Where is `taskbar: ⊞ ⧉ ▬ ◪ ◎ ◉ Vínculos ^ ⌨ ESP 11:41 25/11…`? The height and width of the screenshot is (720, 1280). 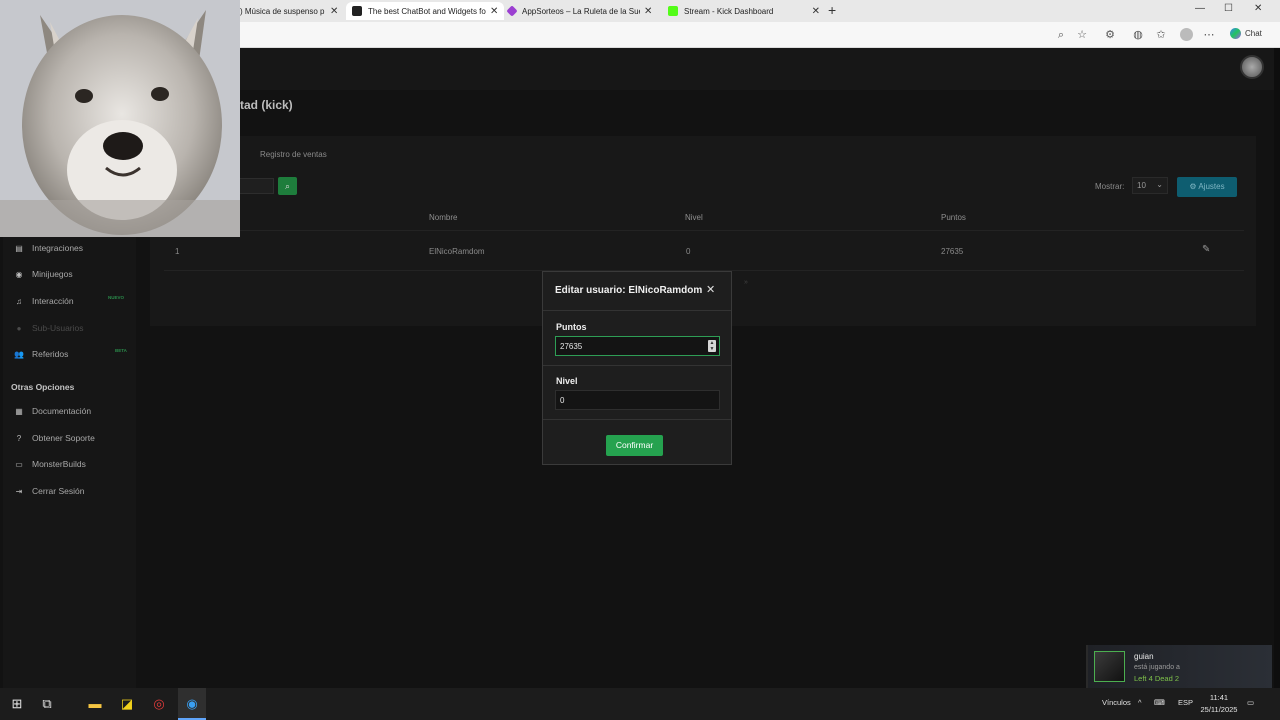 taskbar: ⊞ ⧉ ▬ ◪ ◎ ◉ Vínculos ^ ⌨ ESP 11:41 25/11… is located at coordinates (640, 704).